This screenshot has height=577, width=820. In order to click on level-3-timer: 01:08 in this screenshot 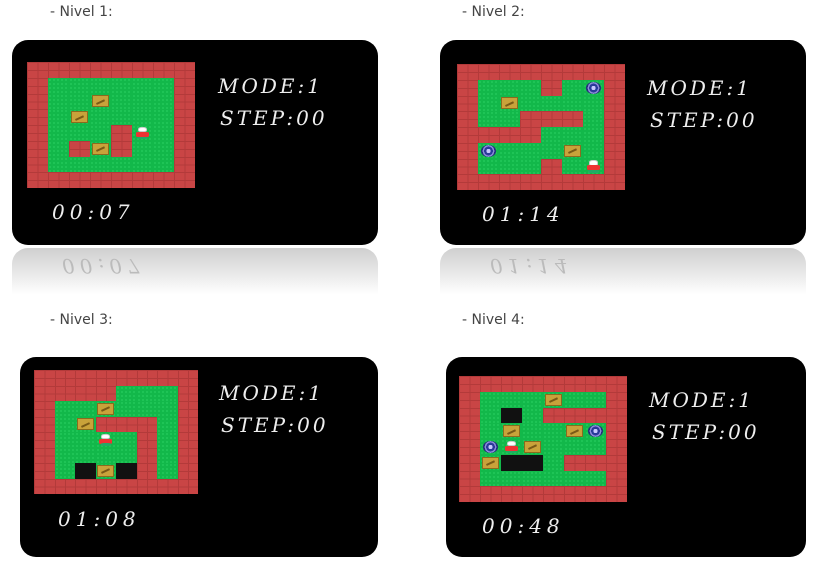, I will do `click(99, 519)`.